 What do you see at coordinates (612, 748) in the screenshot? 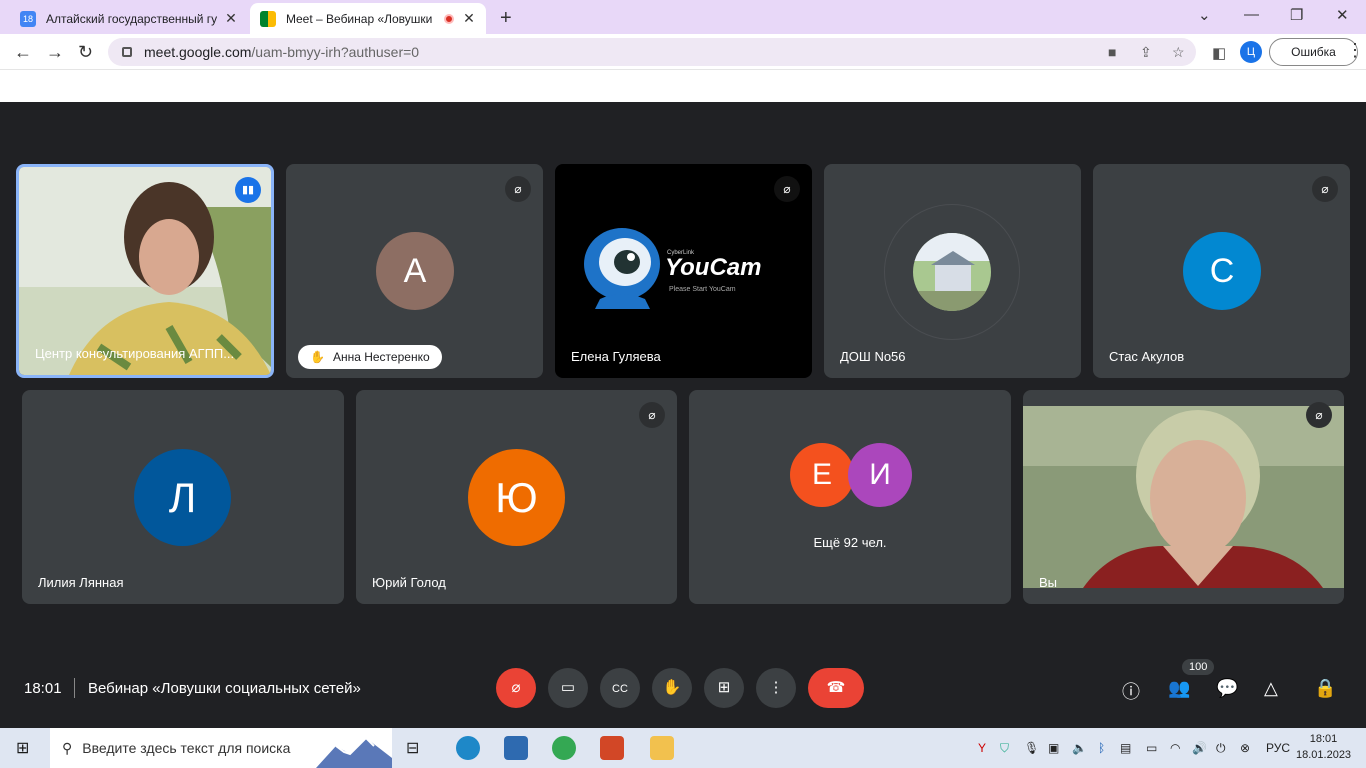
I see `powerpoint-icon` at bounding box center [612, 748].